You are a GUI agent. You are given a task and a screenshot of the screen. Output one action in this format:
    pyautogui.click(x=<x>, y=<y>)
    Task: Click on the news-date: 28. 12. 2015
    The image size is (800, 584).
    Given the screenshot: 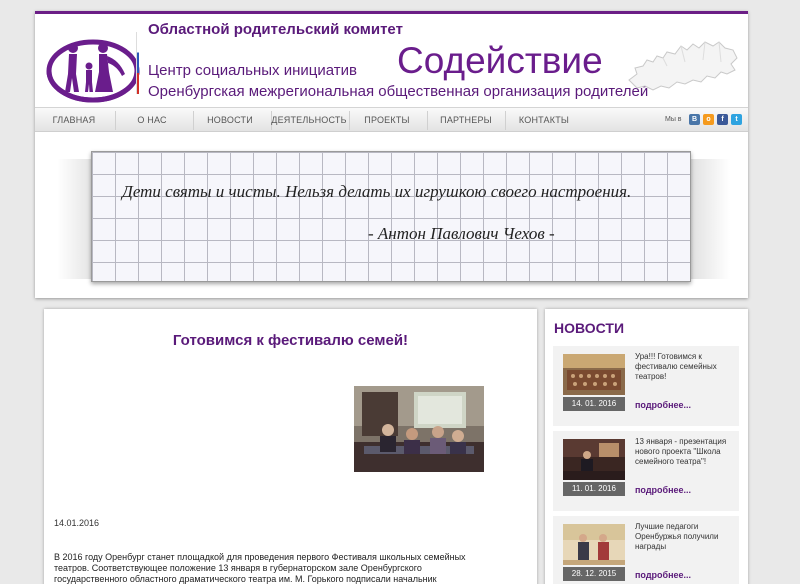 What is the action you would take?
    pyautogui.click(x=594, y=574)
    